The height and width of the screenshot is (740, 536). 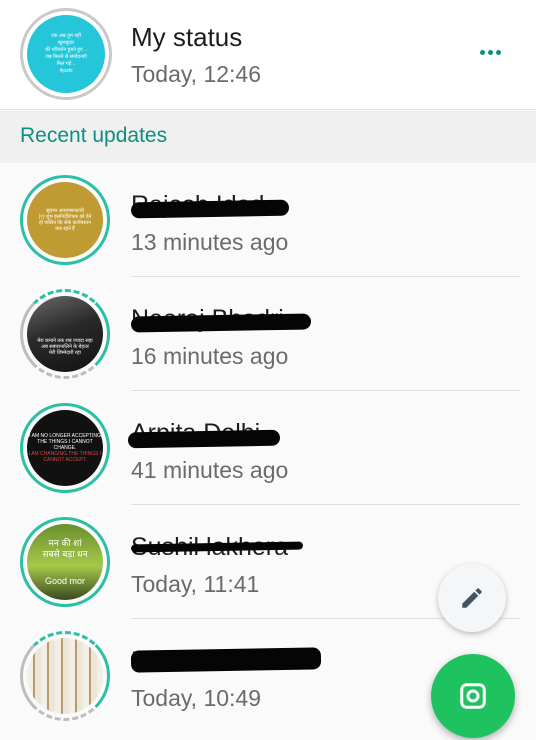 What do you see at coordinates (195, 584) in the screenshot?
I see `status-time: Today, 11:41` at bounding box center [195, 584].